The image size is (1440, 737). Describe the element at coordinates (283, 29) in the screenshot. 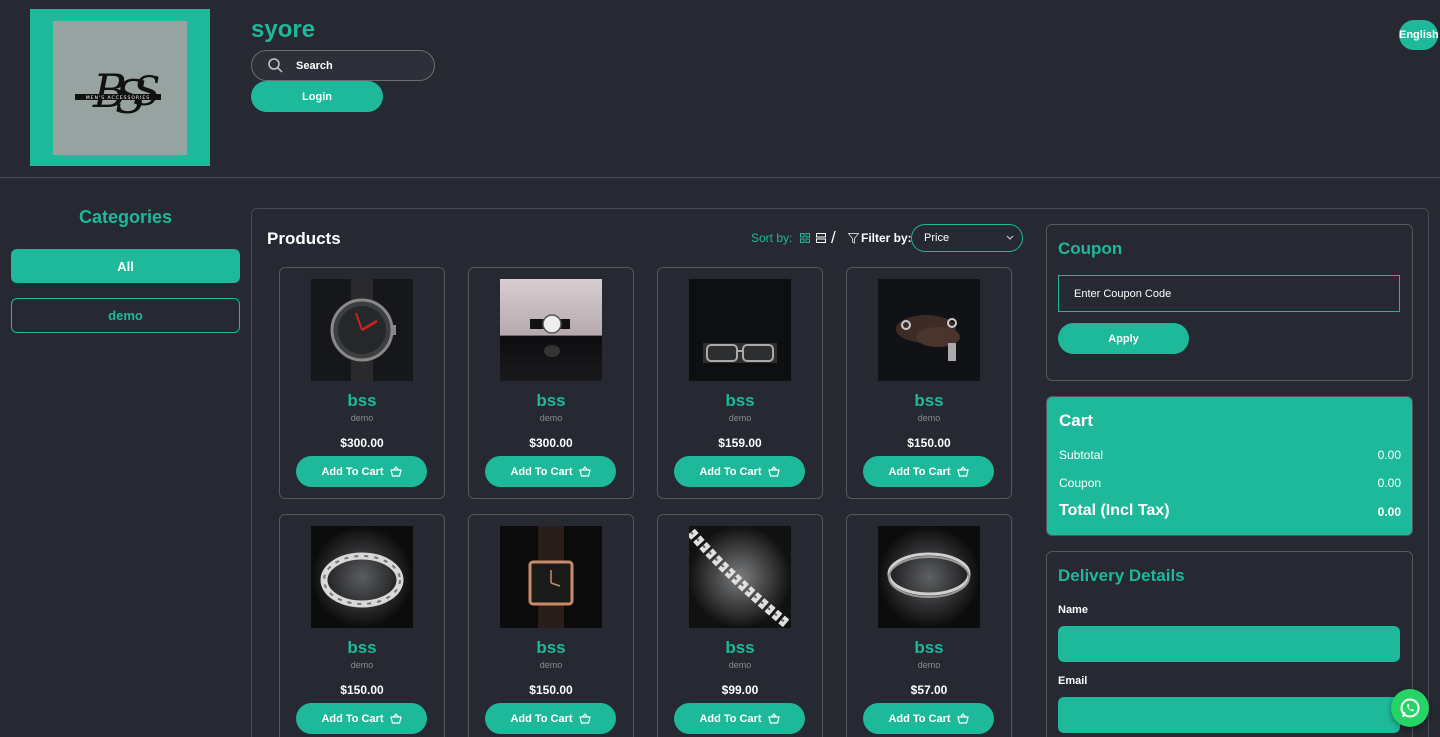

I see `store-name: syore` at that location.